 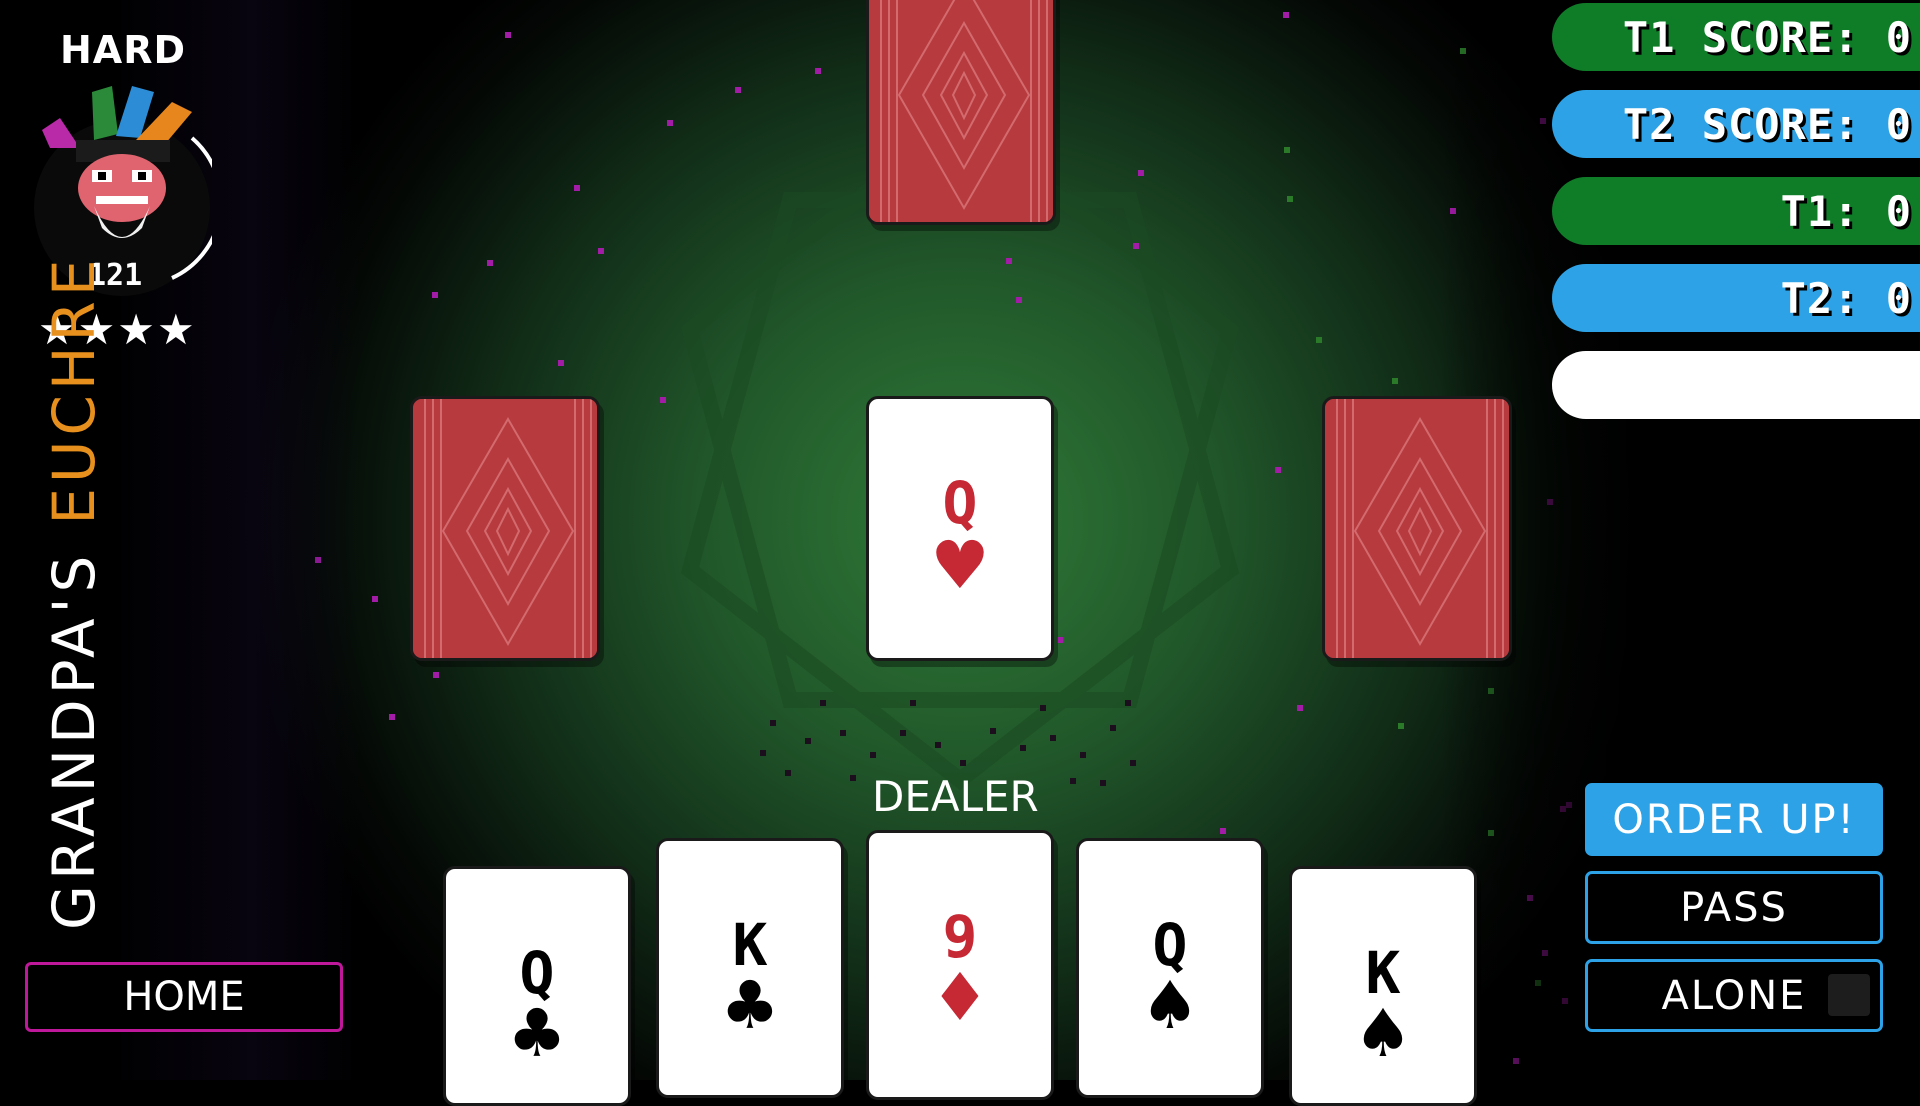 What do you see at coordinates (1734, 907) in the screenshot?
I see `pass-button: PASS` at bounding box center [1734, 907].